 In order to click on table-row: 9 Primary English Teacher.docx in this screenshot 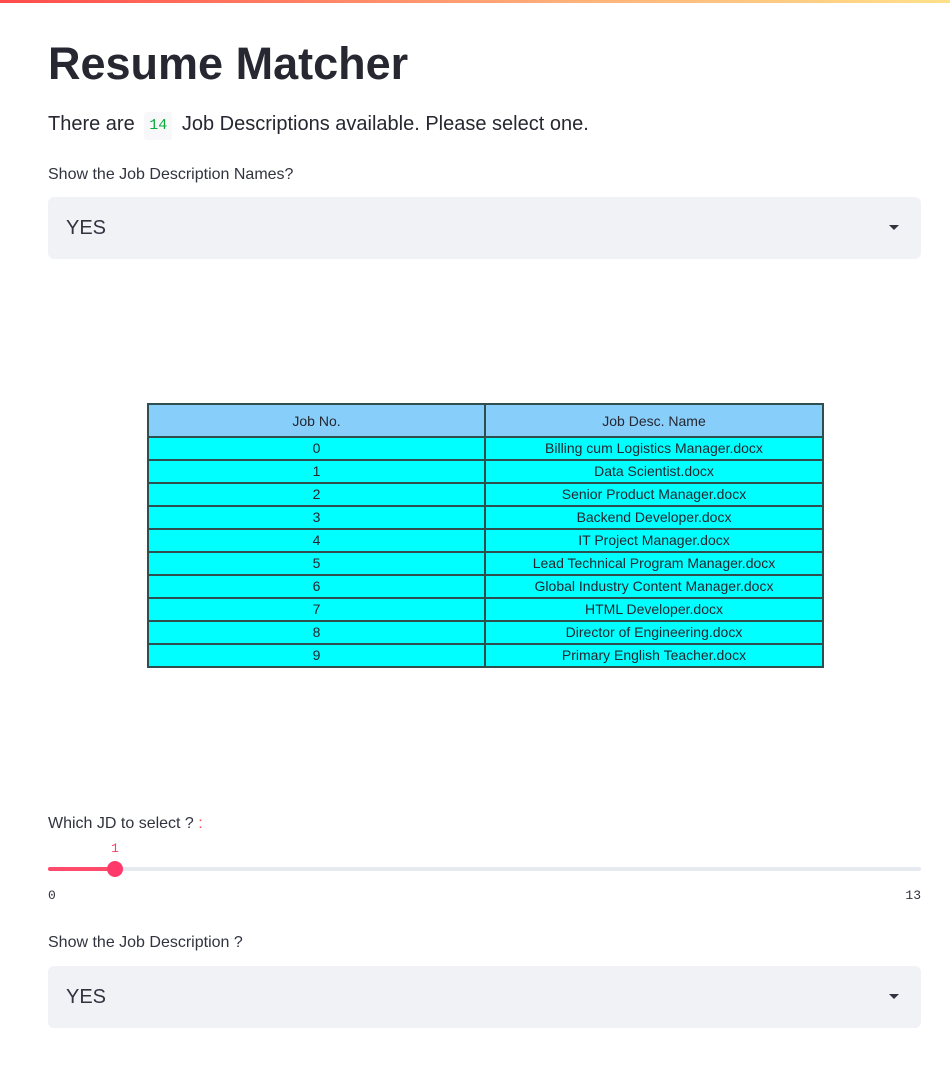, I will do `click(485, 655)`.